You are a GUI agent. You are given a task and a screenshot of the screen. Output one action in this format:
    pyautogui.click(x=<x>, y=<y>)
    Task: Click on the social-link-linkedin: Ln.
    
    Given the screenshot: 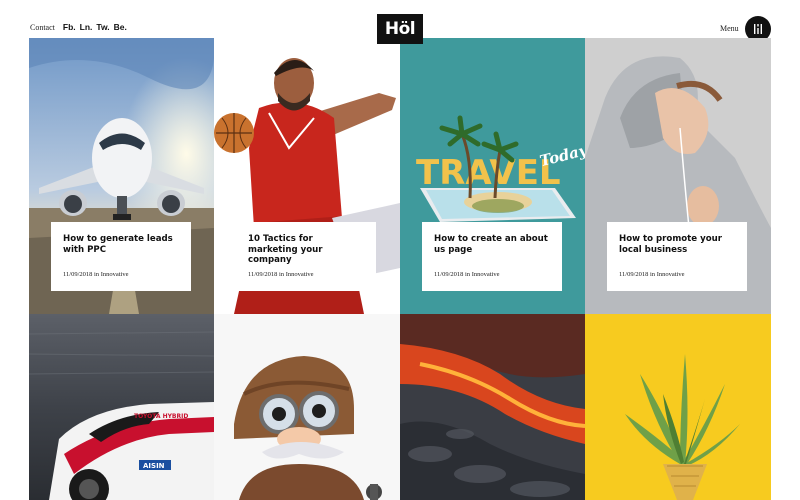 What is the action you would take?
    pyautogui.click(x=86, y=27)
    